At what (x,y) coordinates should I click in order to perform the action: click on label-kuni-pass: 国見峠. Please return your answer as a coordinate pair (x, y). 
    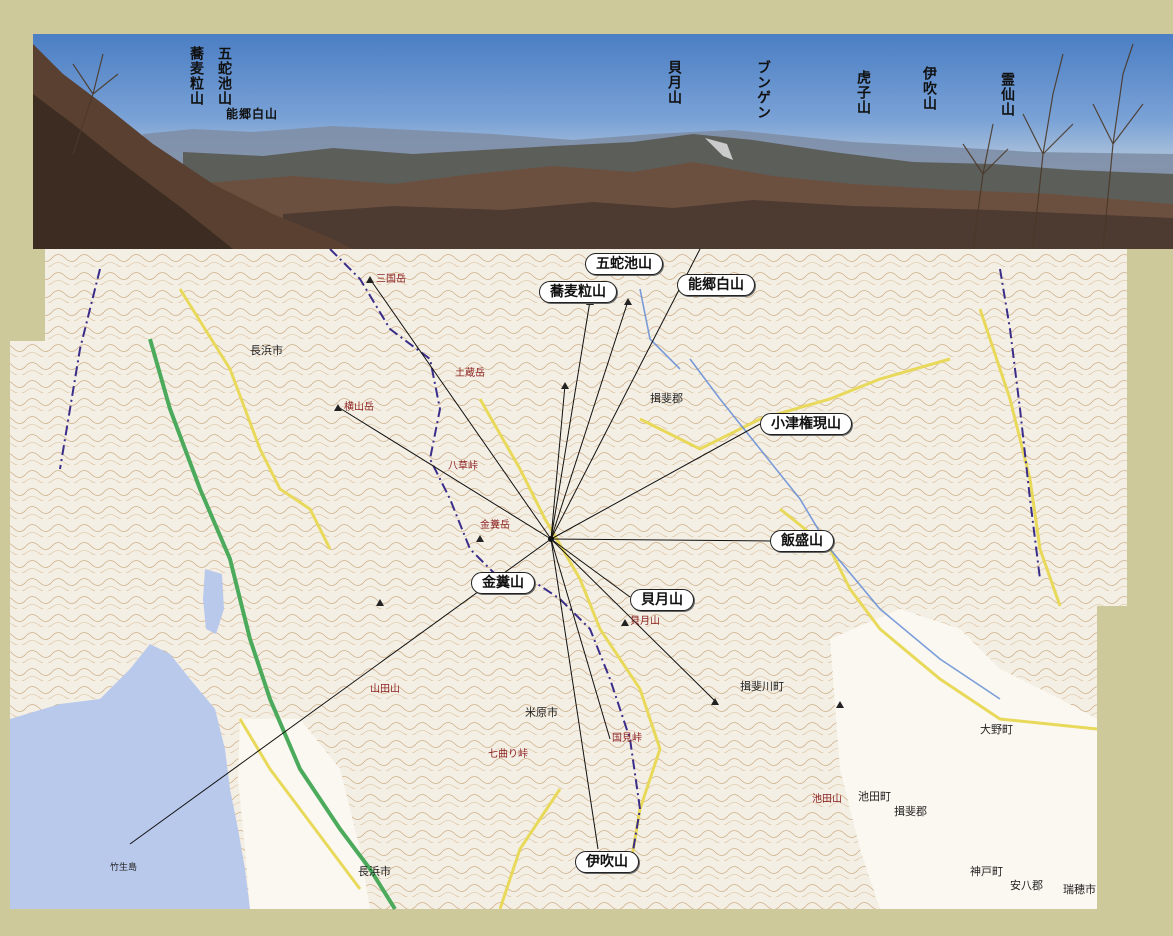
    Looking at the image, I should click on (627, 738).